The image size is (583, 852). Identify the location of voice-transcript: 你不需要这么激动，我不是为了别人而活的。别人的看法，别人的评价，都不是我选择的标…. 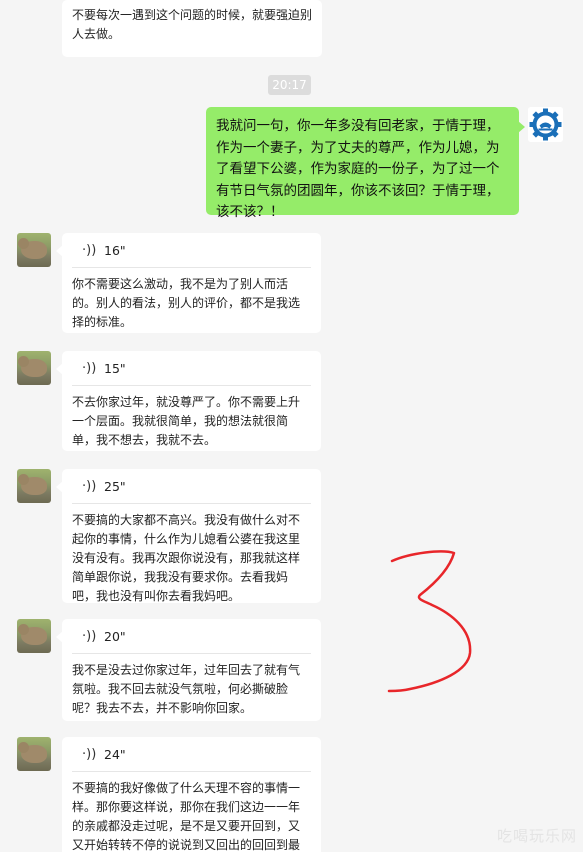
(186, 303).